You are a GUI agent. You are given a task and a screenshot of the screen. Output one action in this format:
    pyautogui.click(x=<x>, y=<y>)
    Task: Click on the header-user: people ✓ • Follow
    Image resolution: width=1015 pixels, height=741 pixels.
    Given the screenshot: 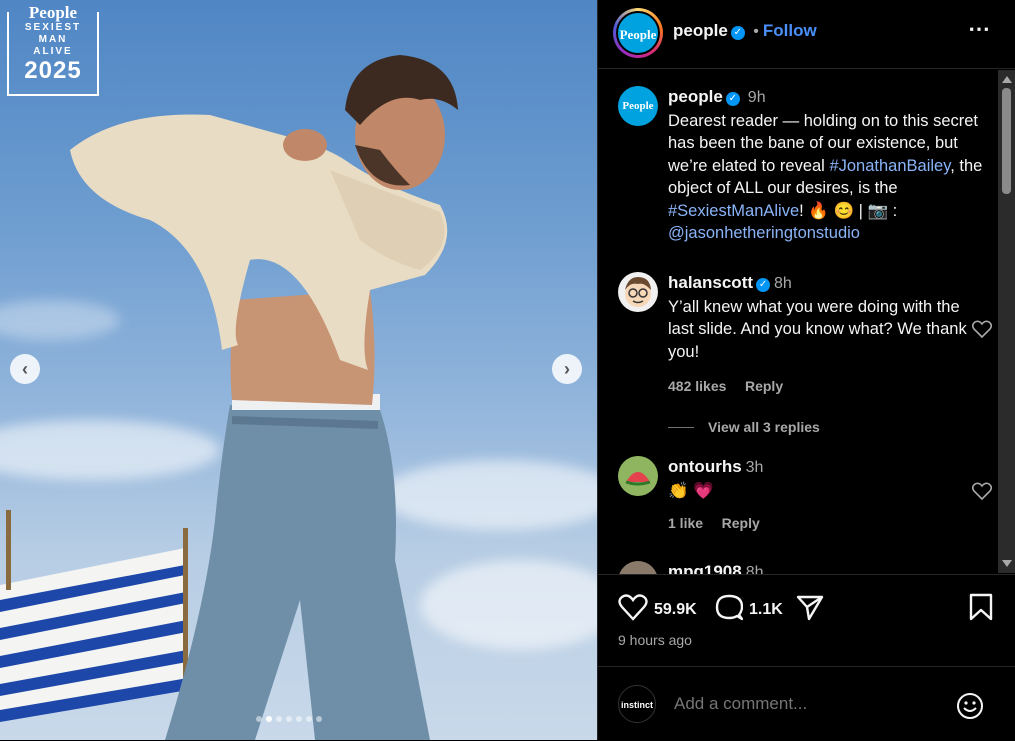 What is the action you would take?
    pyautogui.click(x=745, y=31)
    